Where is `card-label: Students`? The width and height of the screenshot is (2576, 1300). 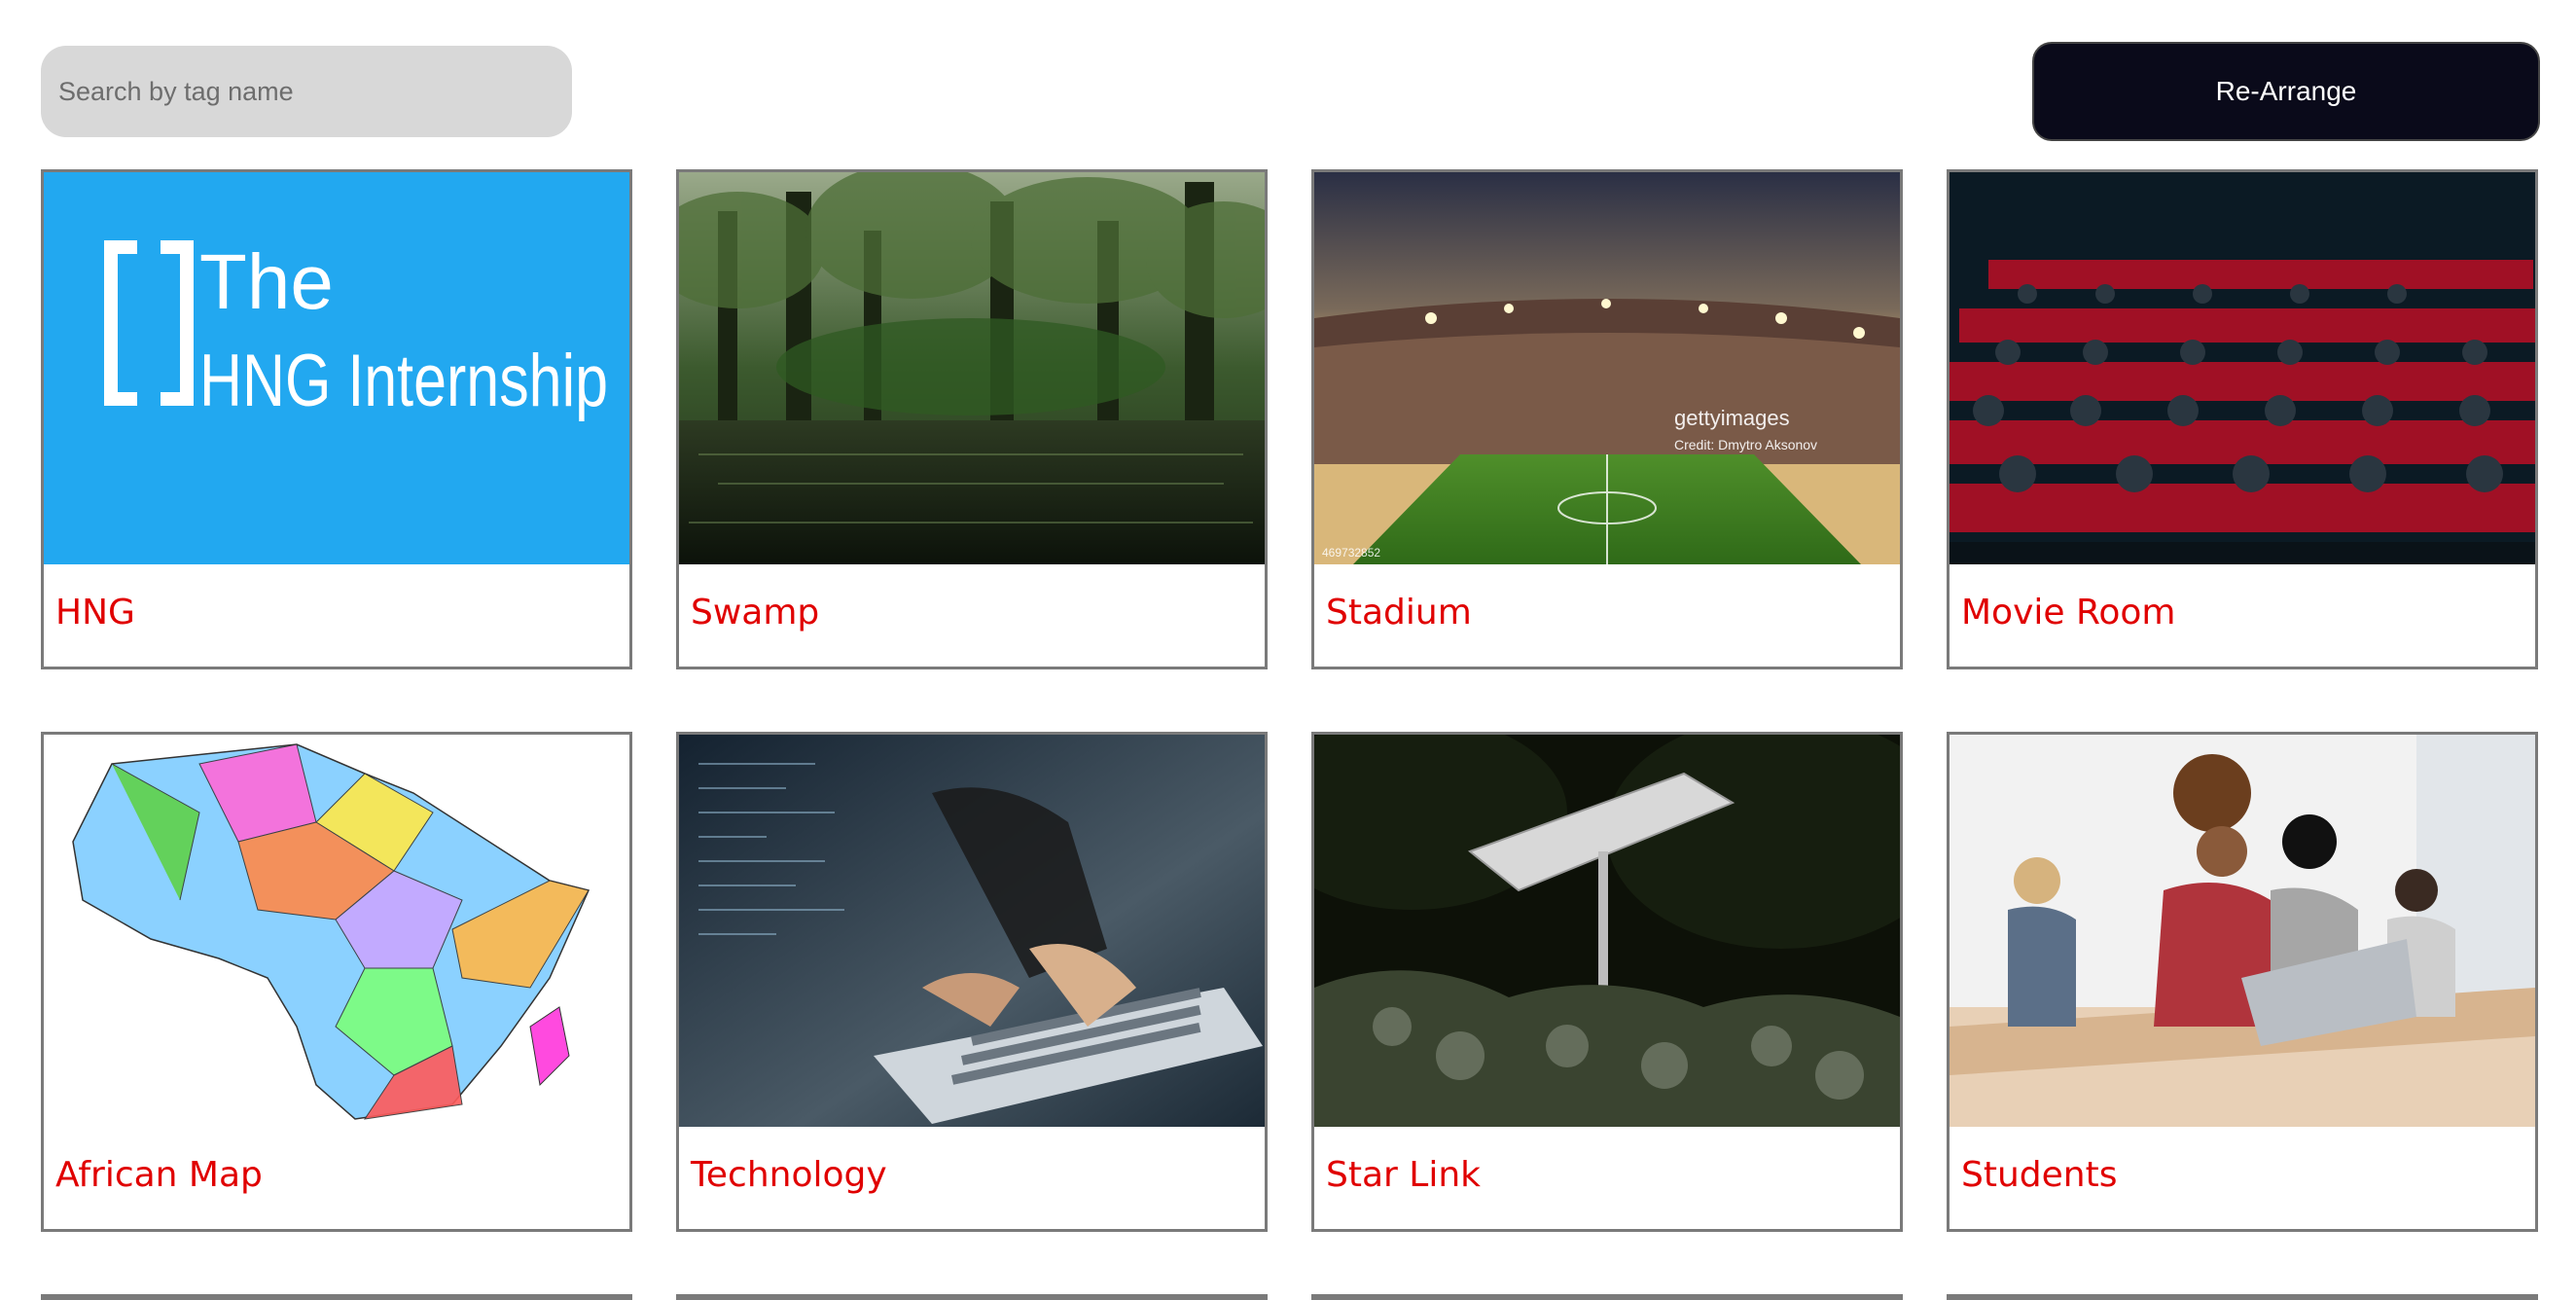 card-label: Students is located at coordinates (2039, 1175).